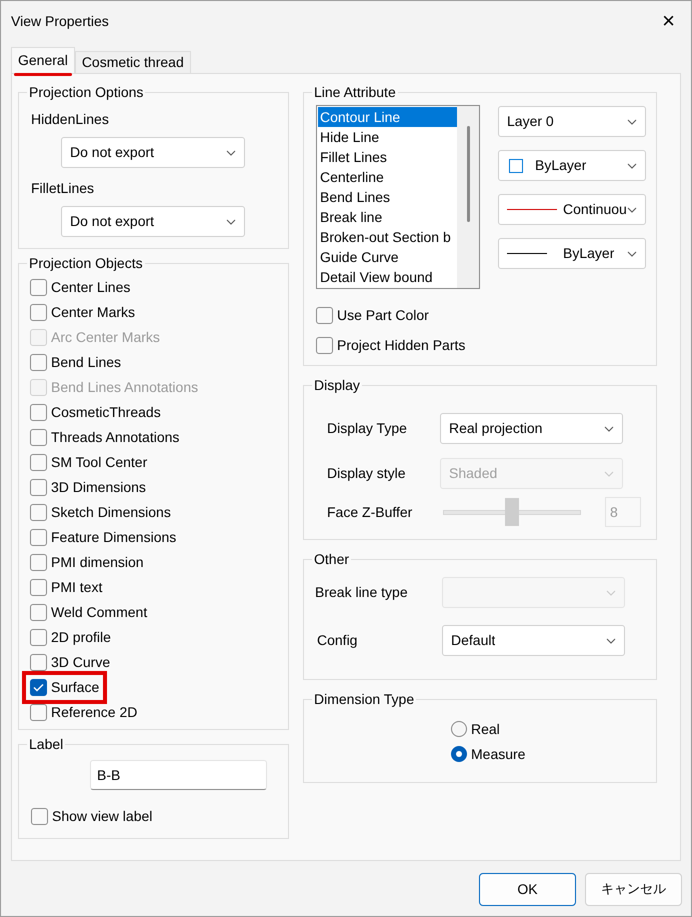 The image size is (692, 917). I want to click on dropdown: Real projection, so click(531, 428).